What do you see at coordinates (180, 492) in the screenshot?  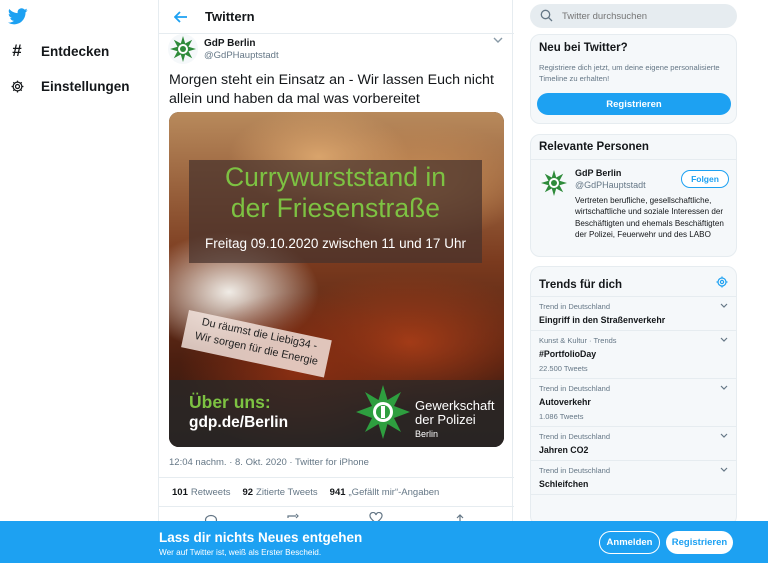 I see `stat-count: 101` at bounding box center [180, 492].